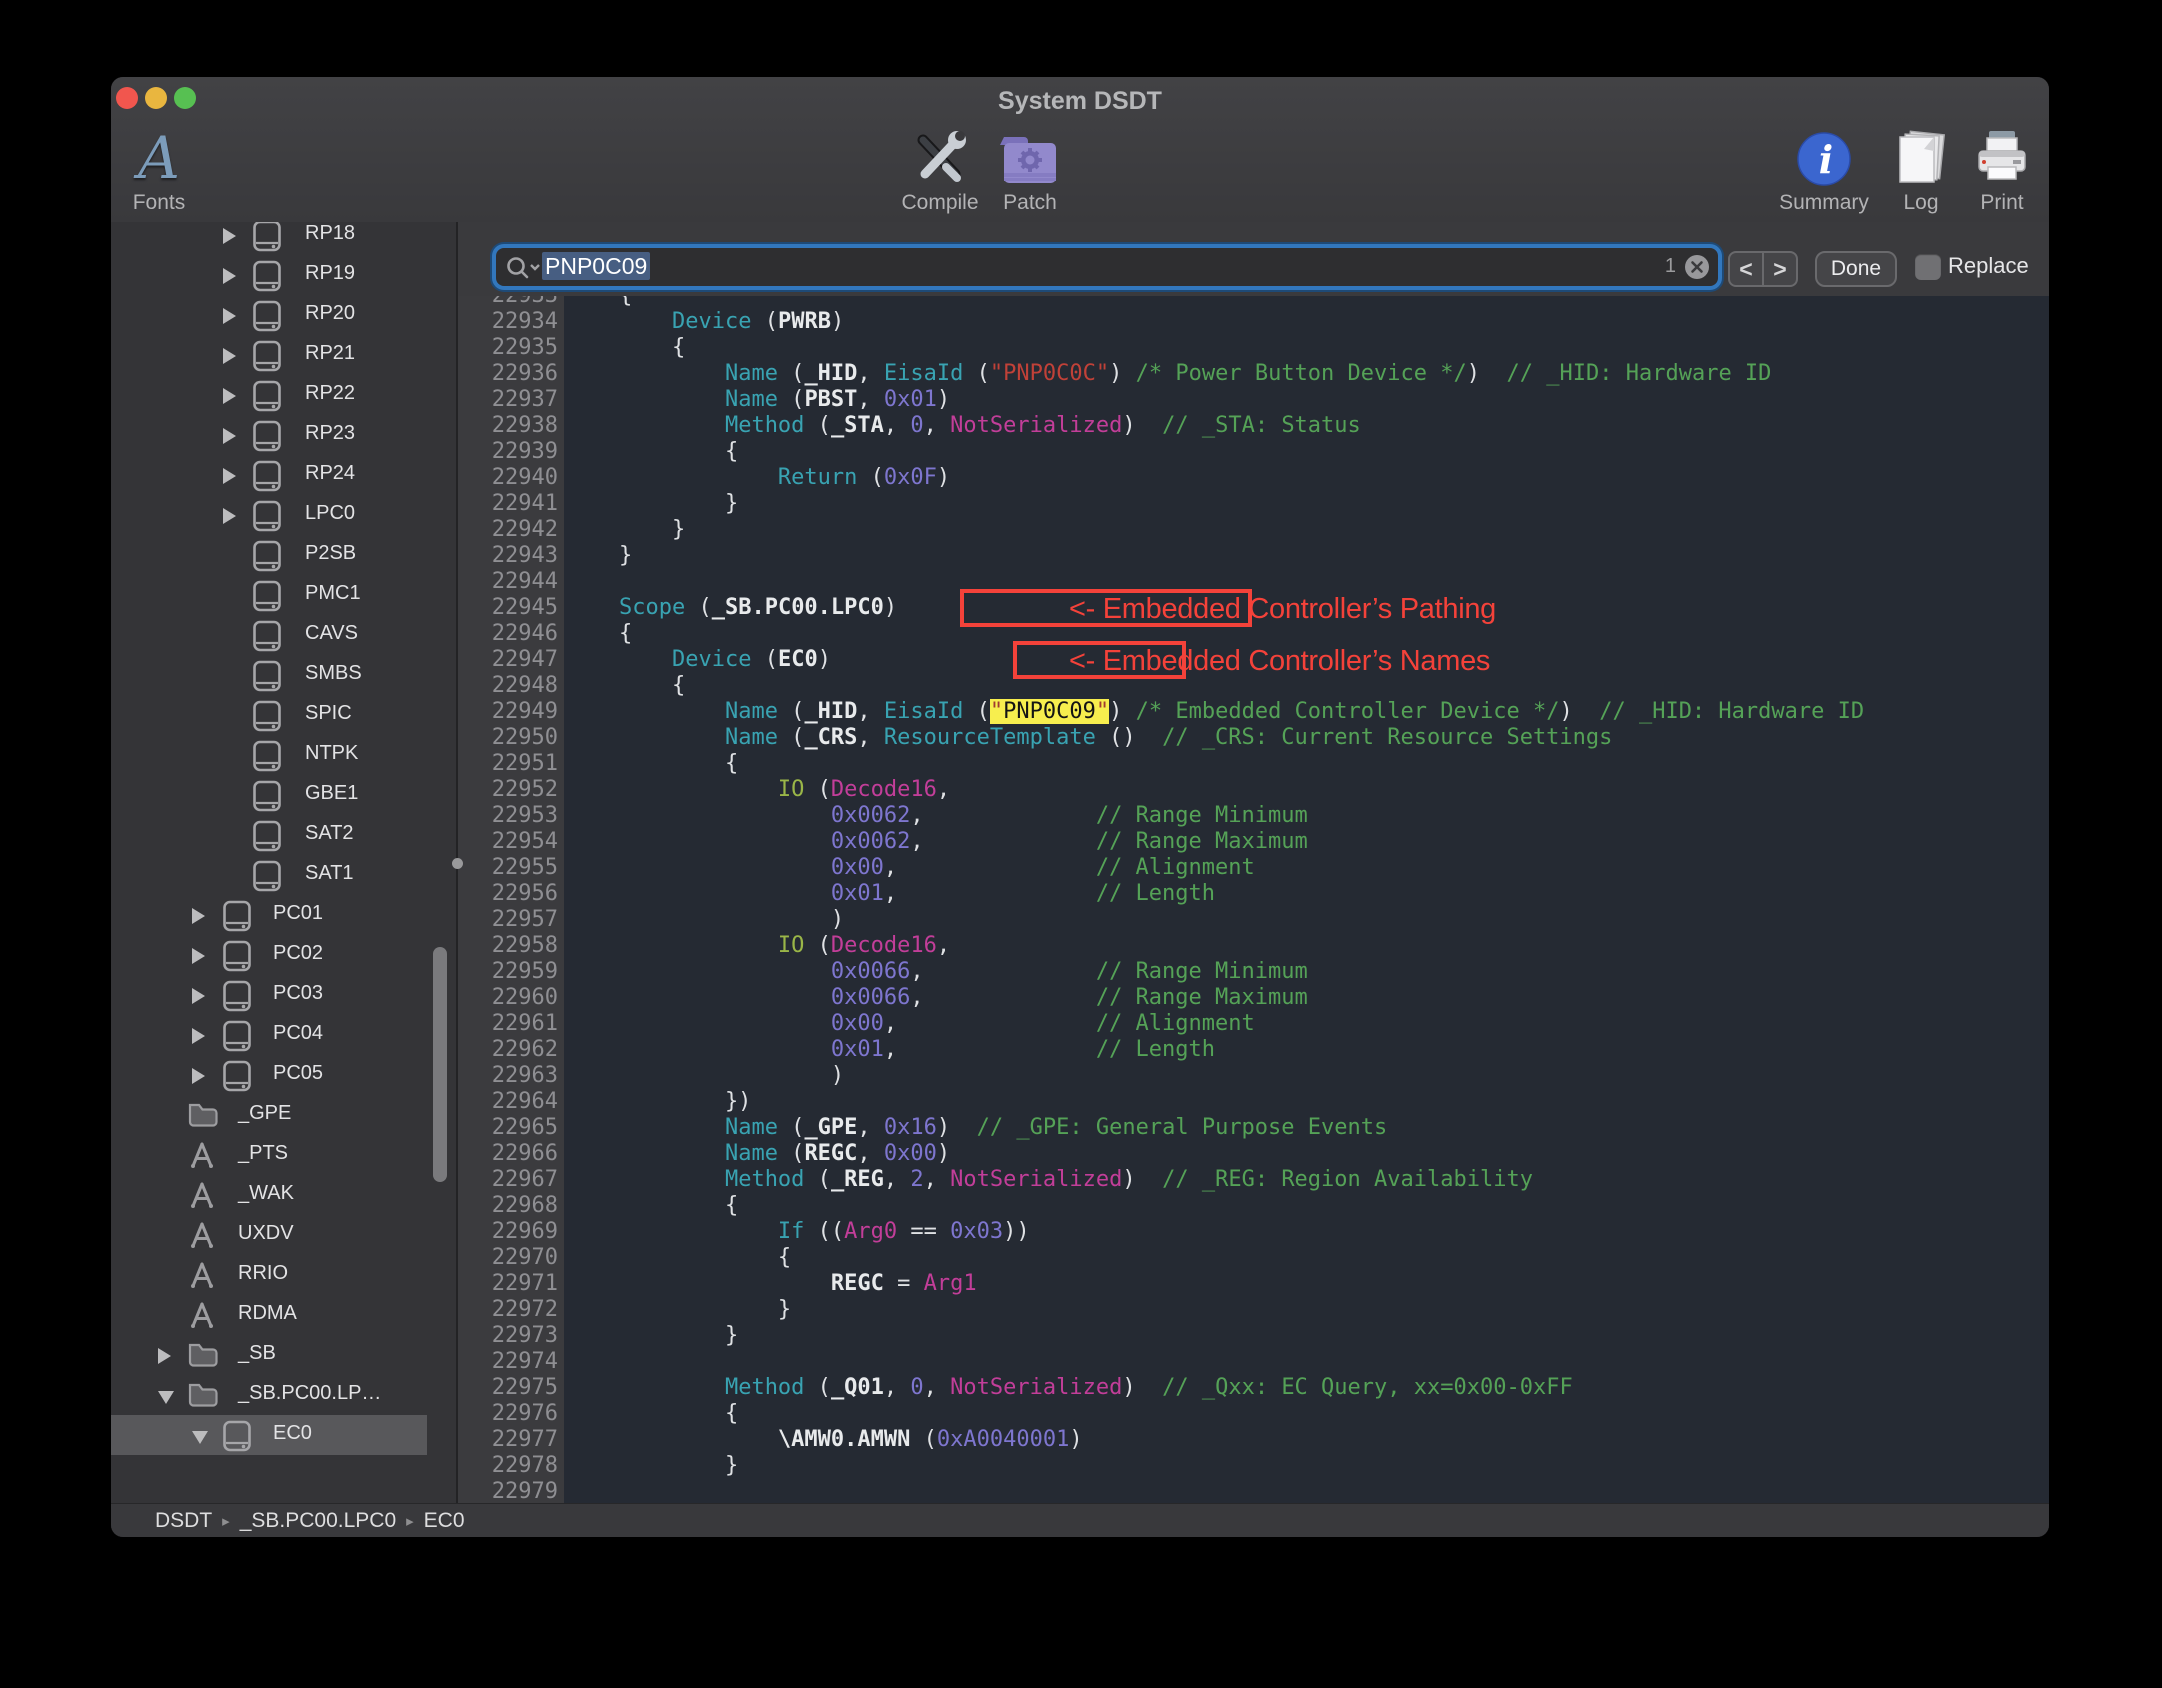  Describe the element at coordinates (283, 715) in the screenshot. I see `sidebar-item-SPIC: SPIC` at that location.